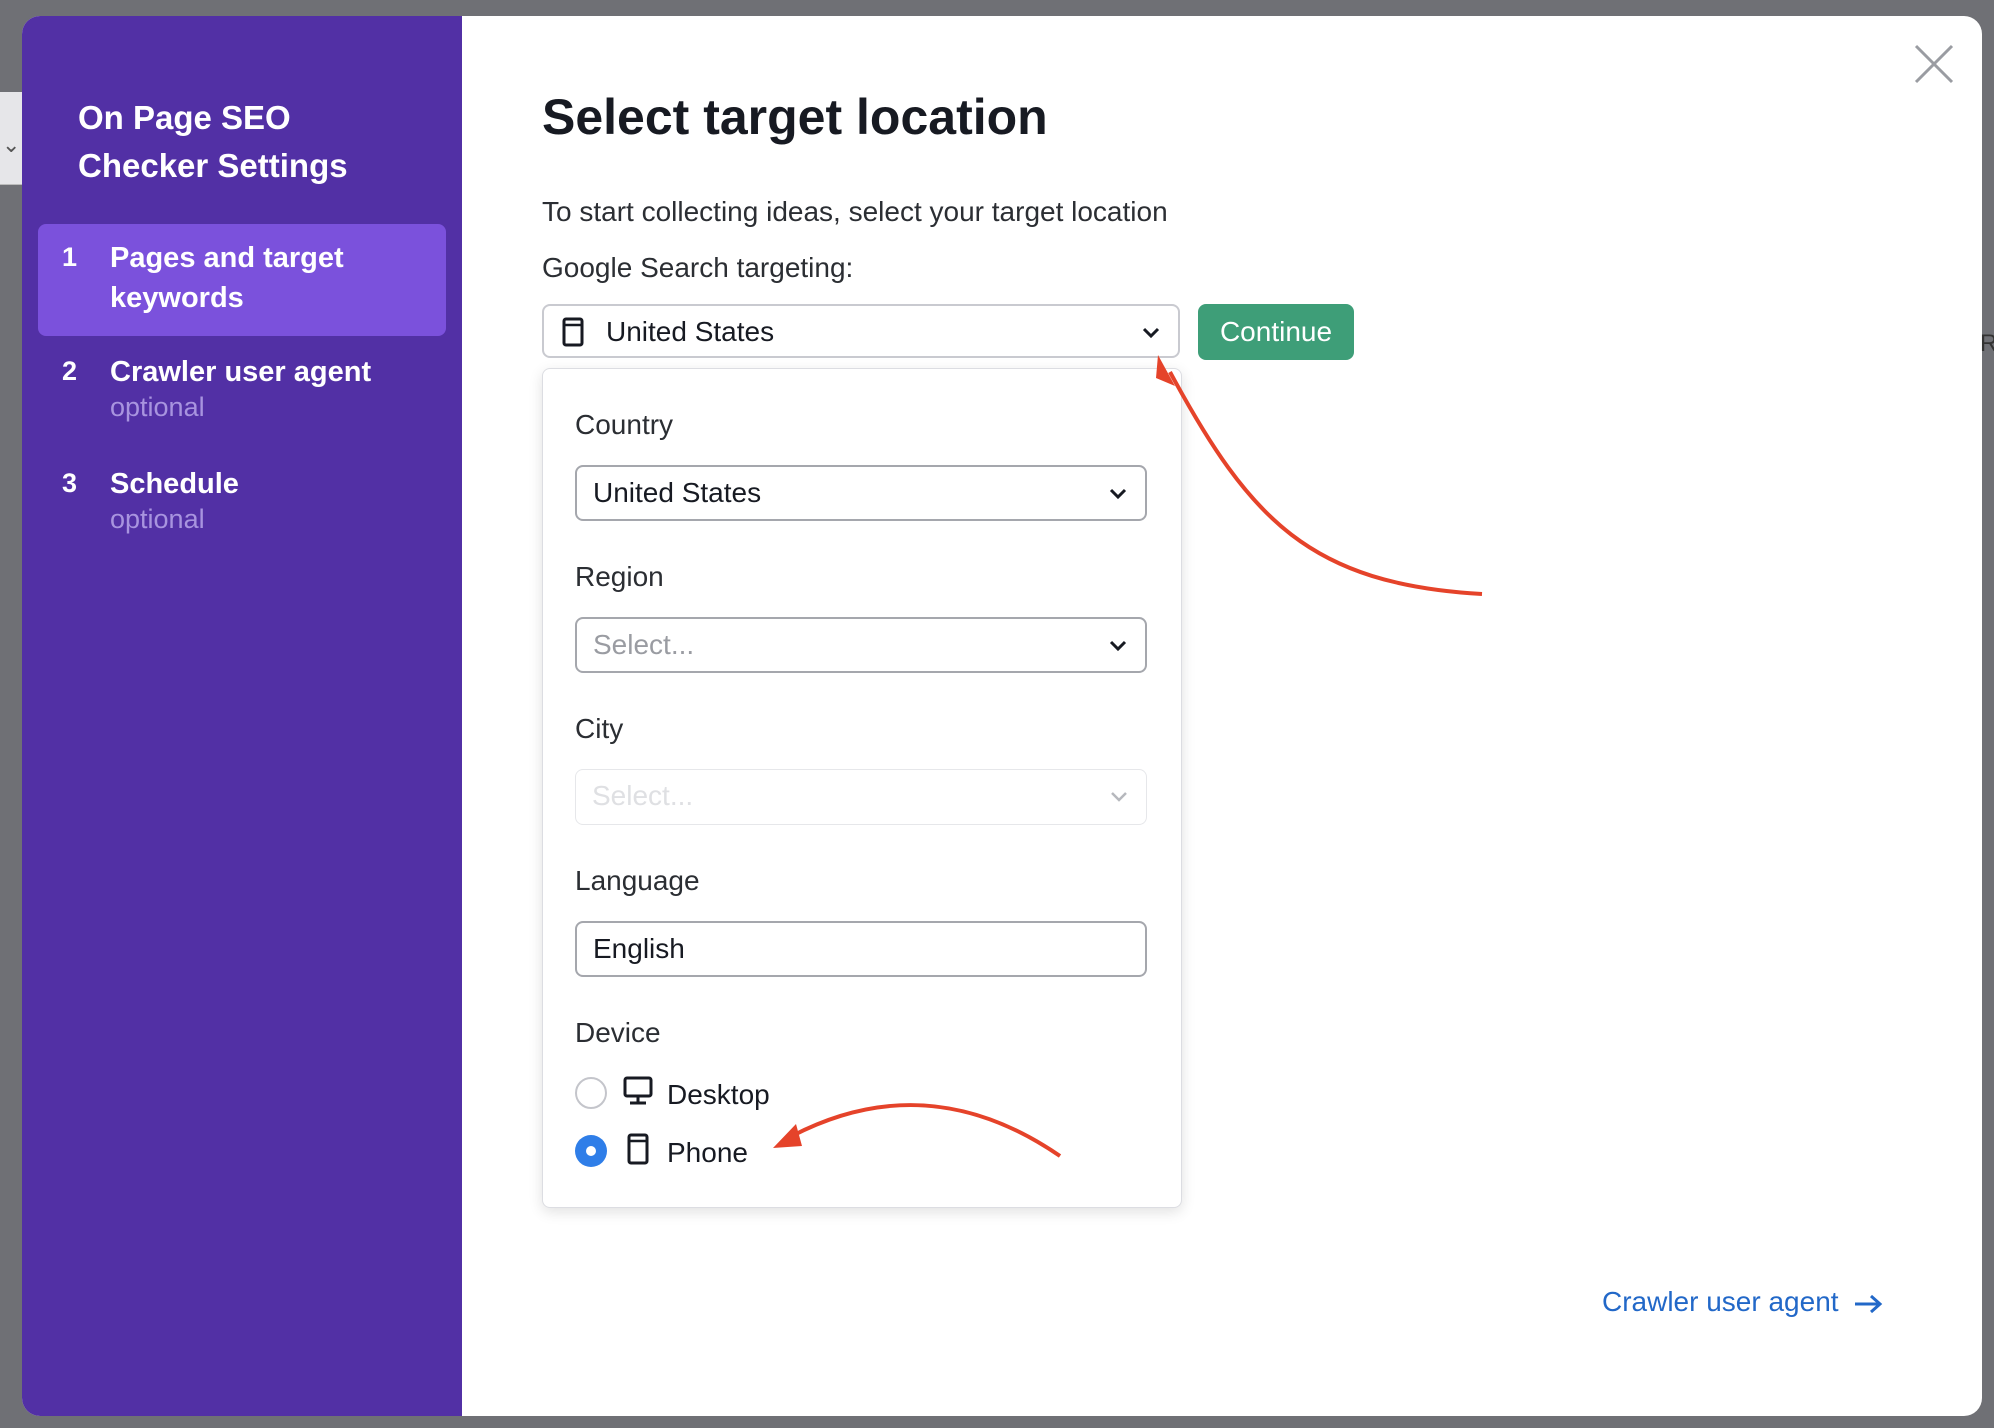 The width and height of the screenshot is (1994, 1428). Describe the element at coordinates (861, 493) in the screenshot. I see `country-select: United States` at that location.